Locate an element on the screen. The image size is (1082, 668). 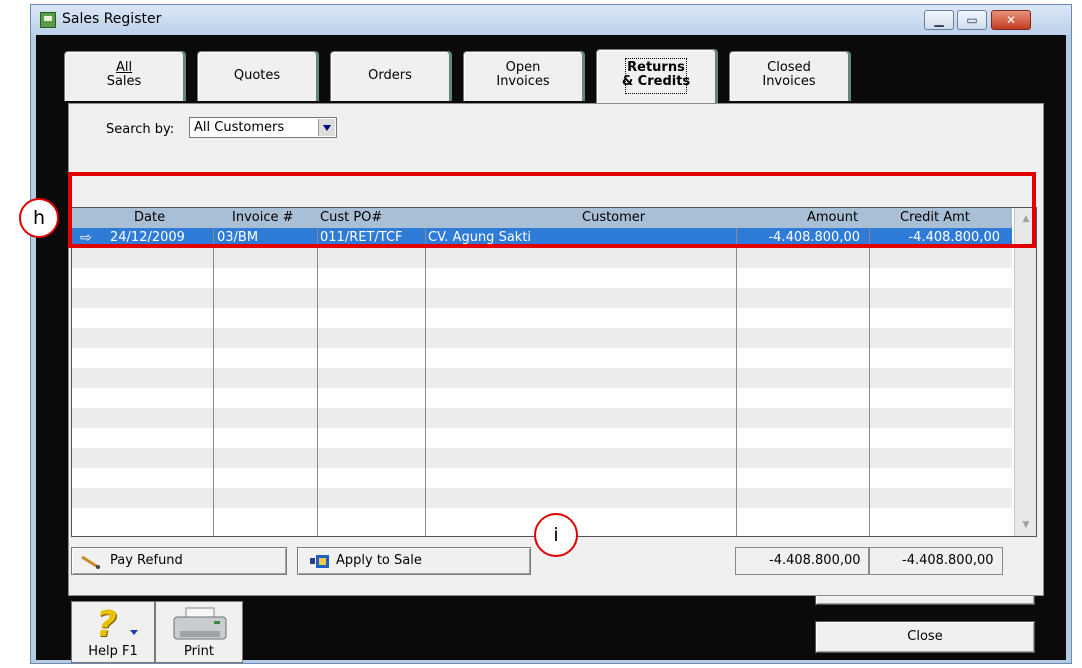
pay-refund-label: Pay Refund is located at coordinates (146, 560).